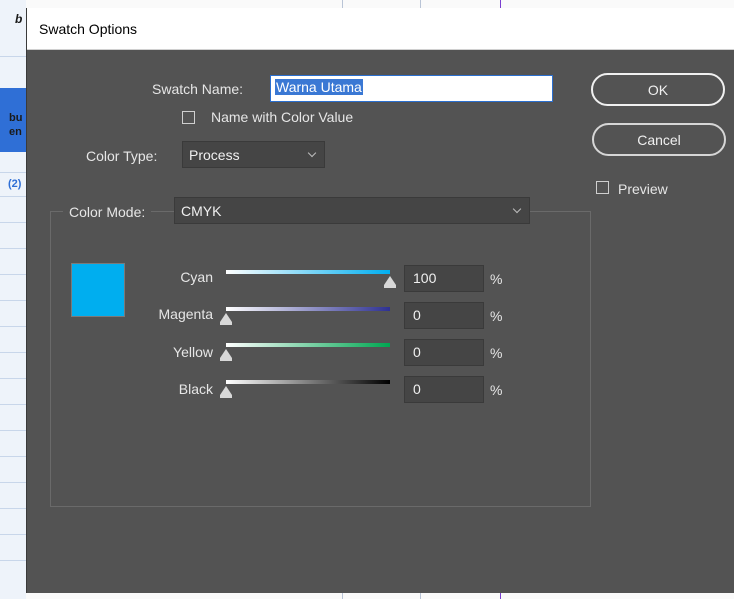 The image size is (734, 599). What do you see at coordinates (411, 88) in the screenshot?
I see `swatch-name-input: Warna Utama` at bounding box center [411, 88].